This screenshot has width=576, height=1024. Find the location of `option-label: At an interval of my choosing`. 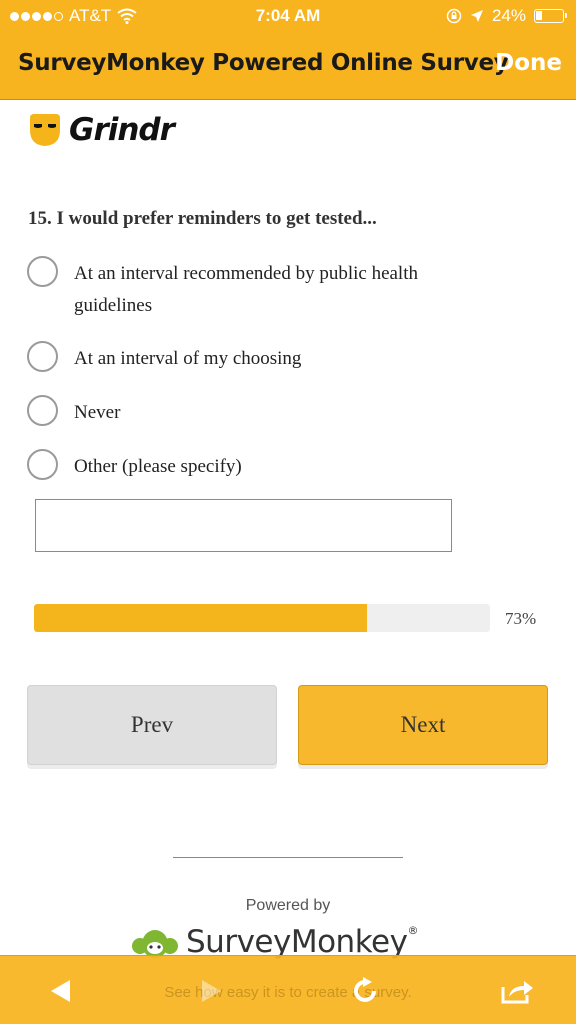

option-label: At an interval of my choosing is located at coordinates (188, 358).